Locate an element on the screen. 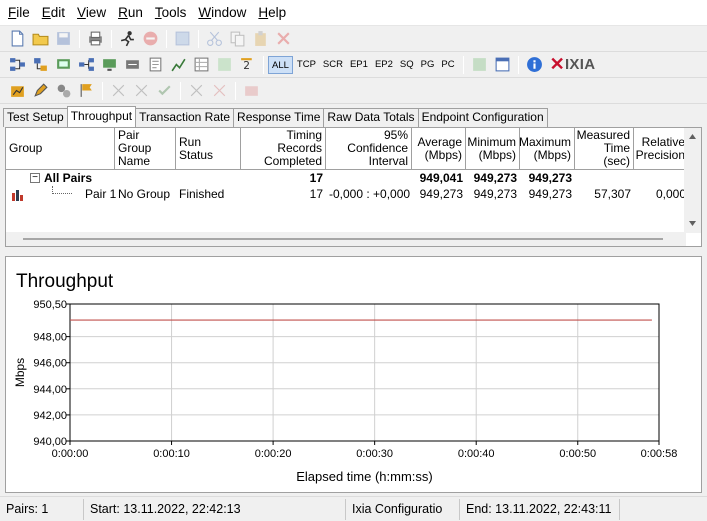 This screenshot has height=521, width=707. pair-group-name-cell: No Group is located at coordinates (144, 194).